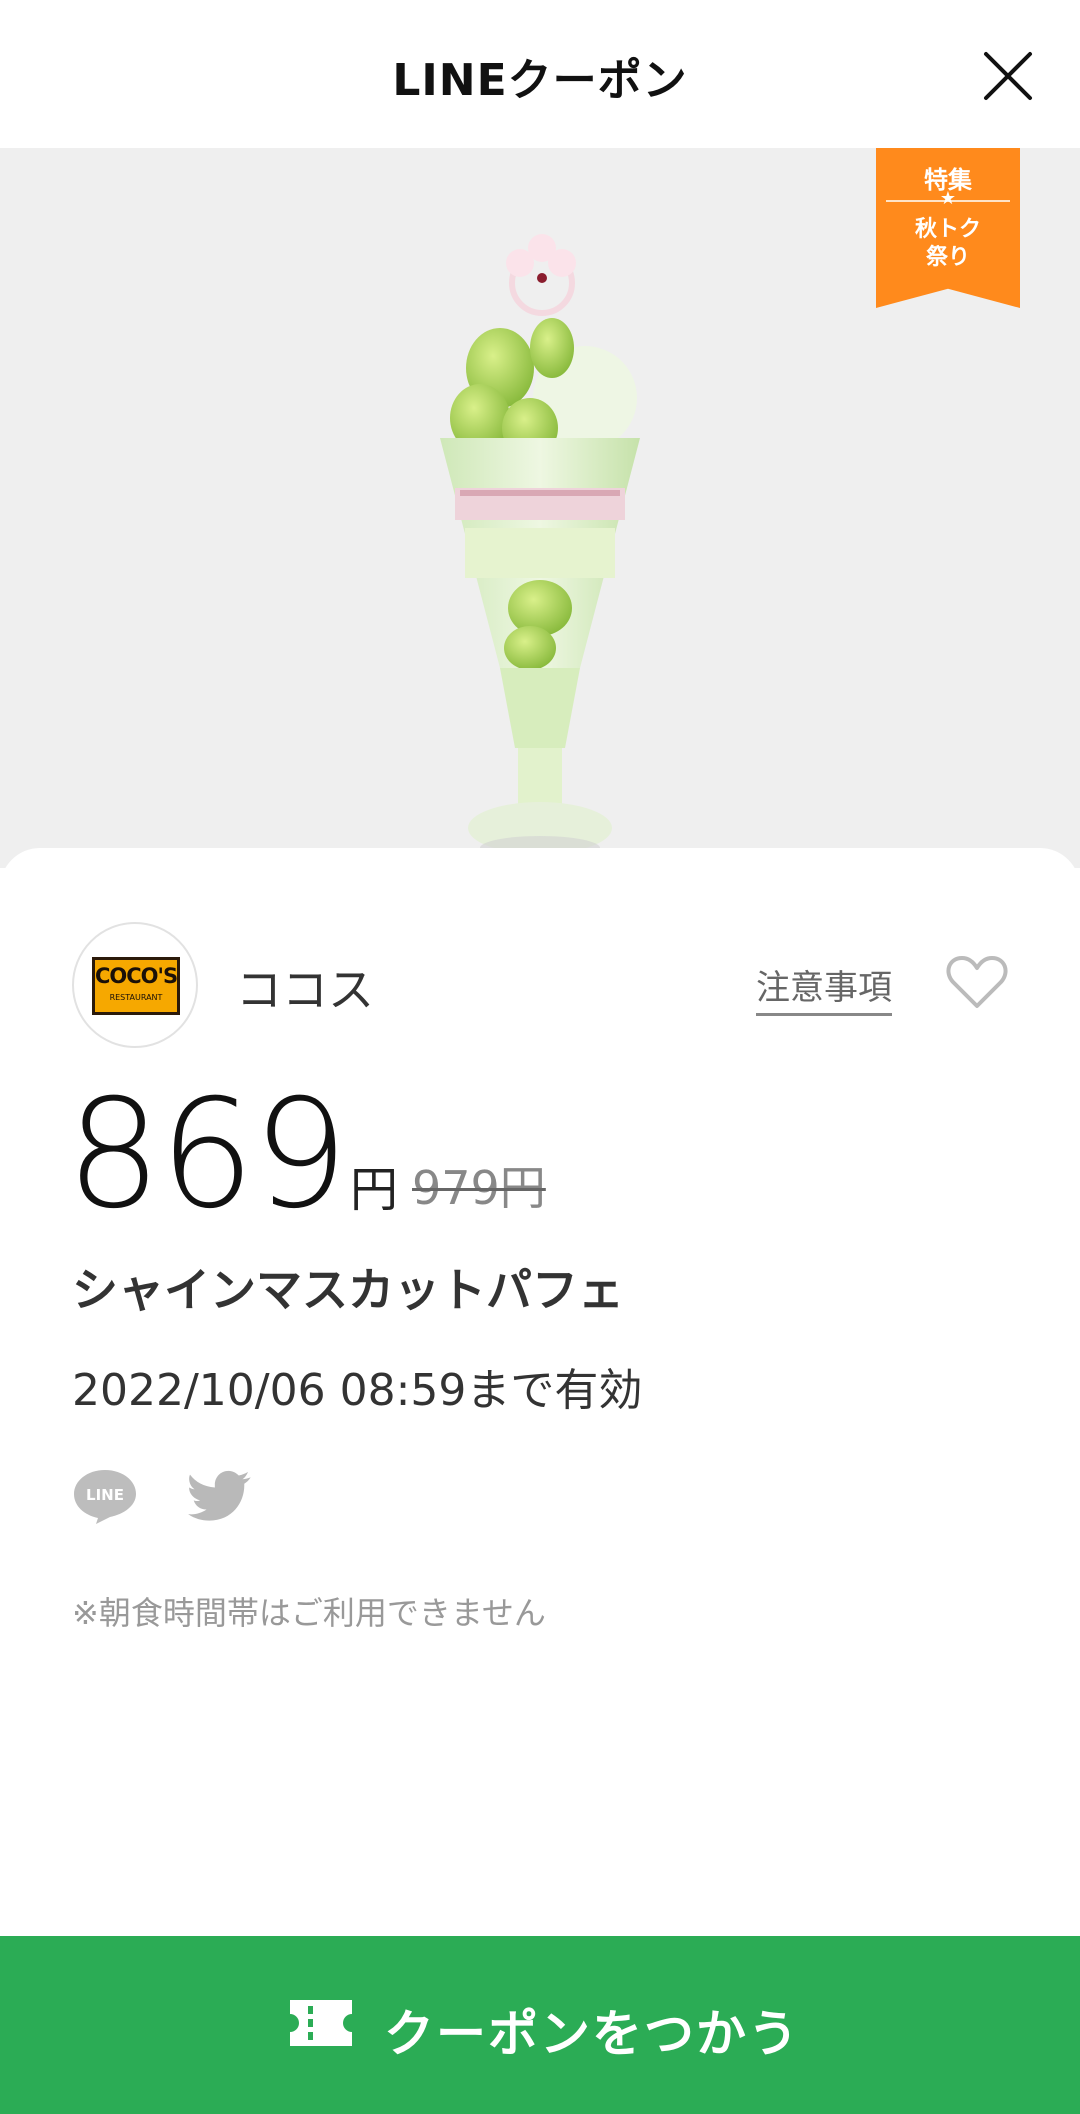 The image size is (1080, 2114). Describe the element at coordinates (136, 997) in the screenshot. I see `logo-subtext: RESTAURANT` at that location.